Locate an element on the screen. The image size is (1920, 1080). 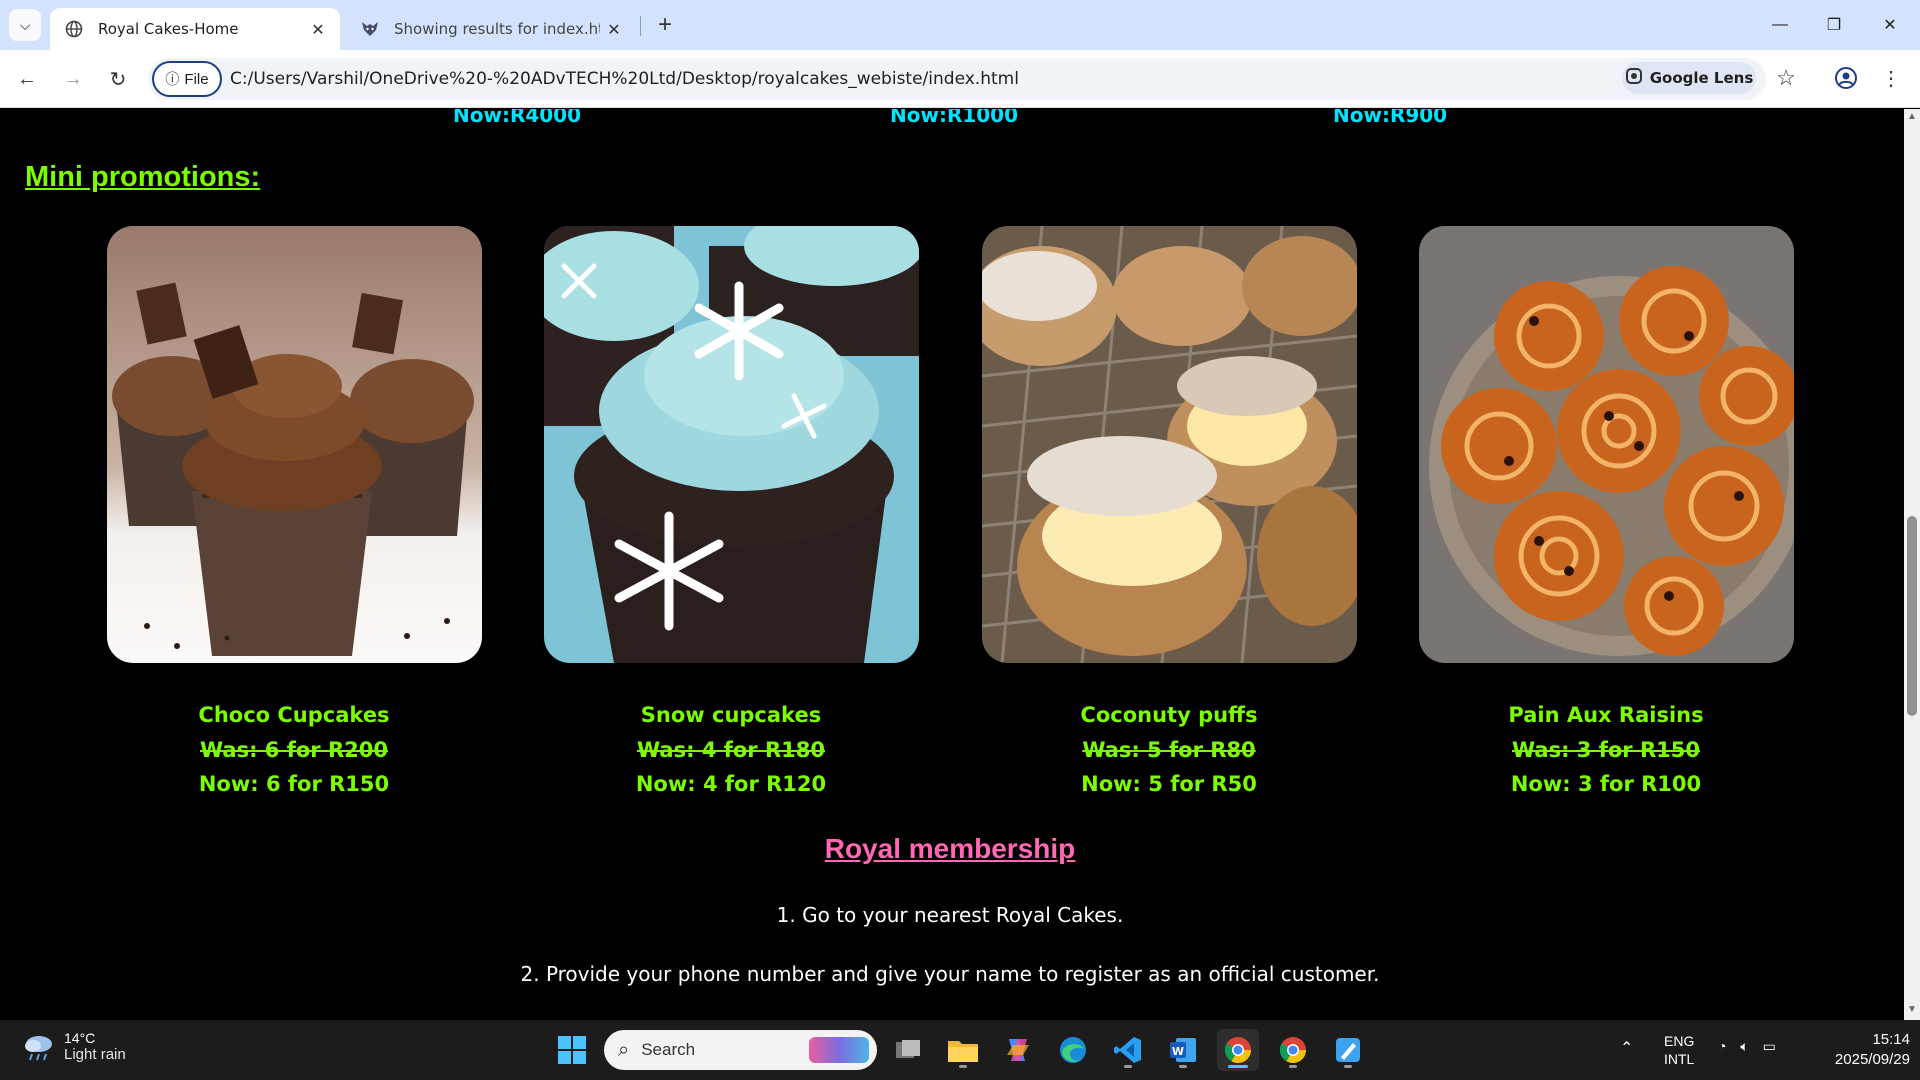
volume-icon: 🔈︎ is located at coordinates (1744, 1046).